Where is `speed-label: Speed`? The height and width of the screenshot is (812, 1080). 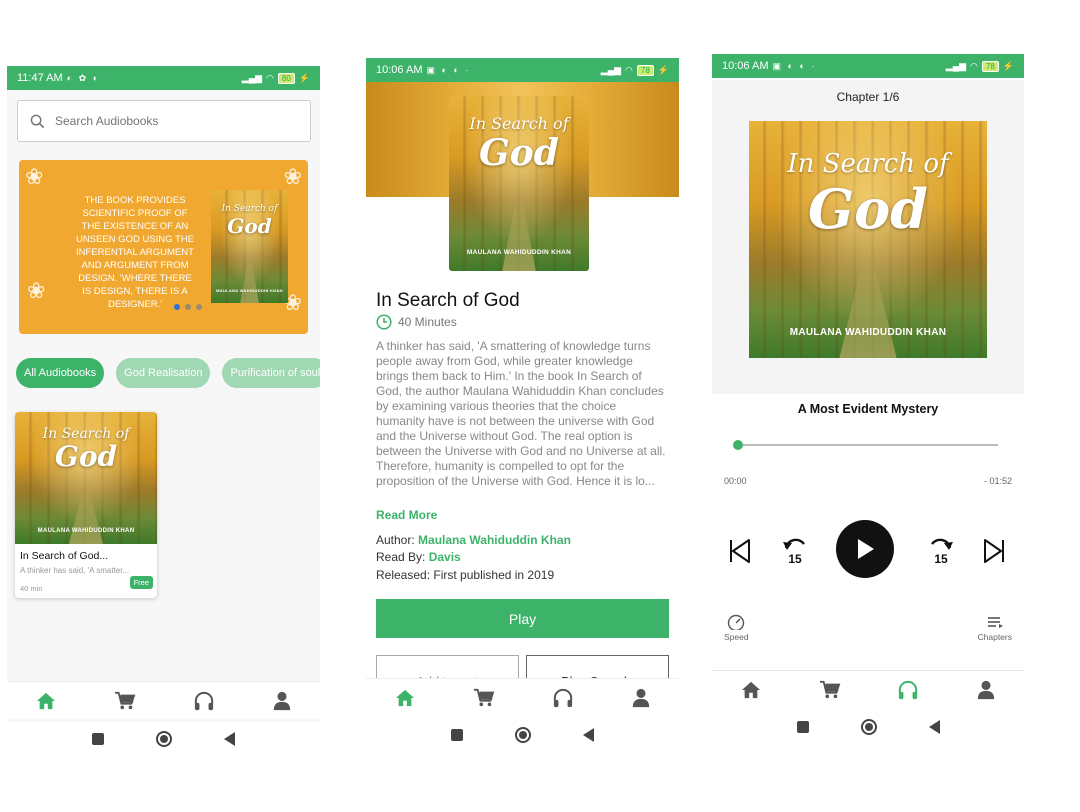
speed-label: Speed is located at coordinates (736, 637).